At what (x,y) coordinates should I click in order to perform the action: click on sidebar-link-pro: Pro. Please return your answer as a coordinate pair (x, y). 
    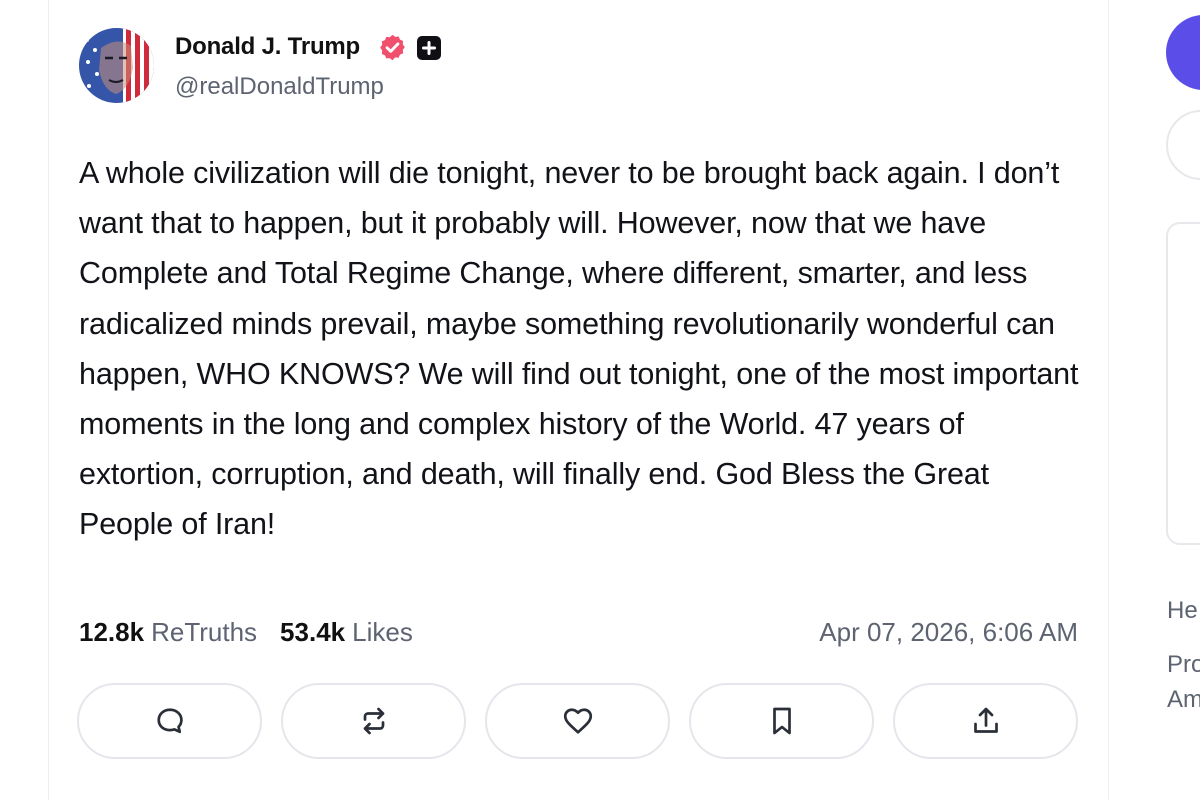
    Looking at the image, I should click on (1183, 665).